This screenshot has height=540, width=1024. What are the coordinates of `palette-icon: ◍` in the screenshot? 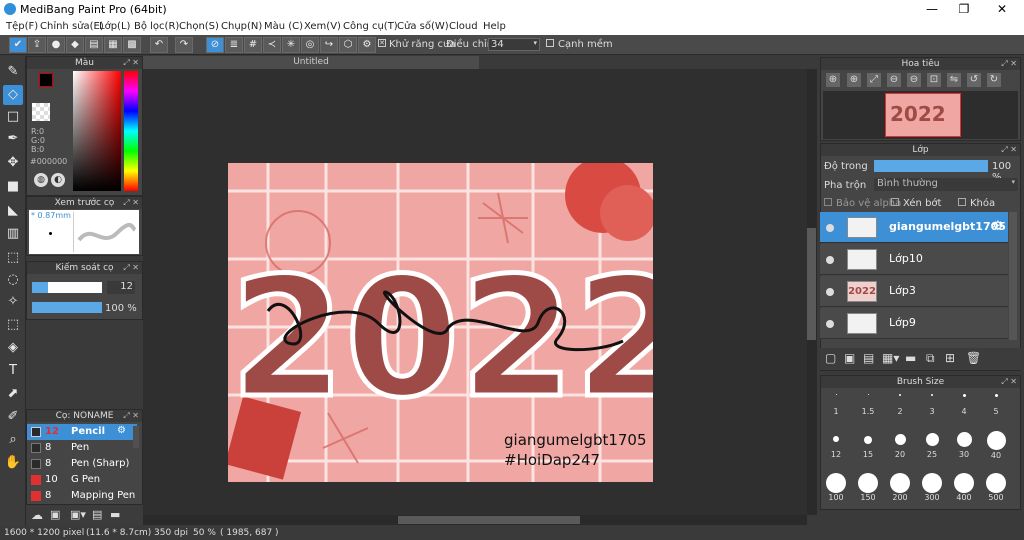 It's located at (41, 180).